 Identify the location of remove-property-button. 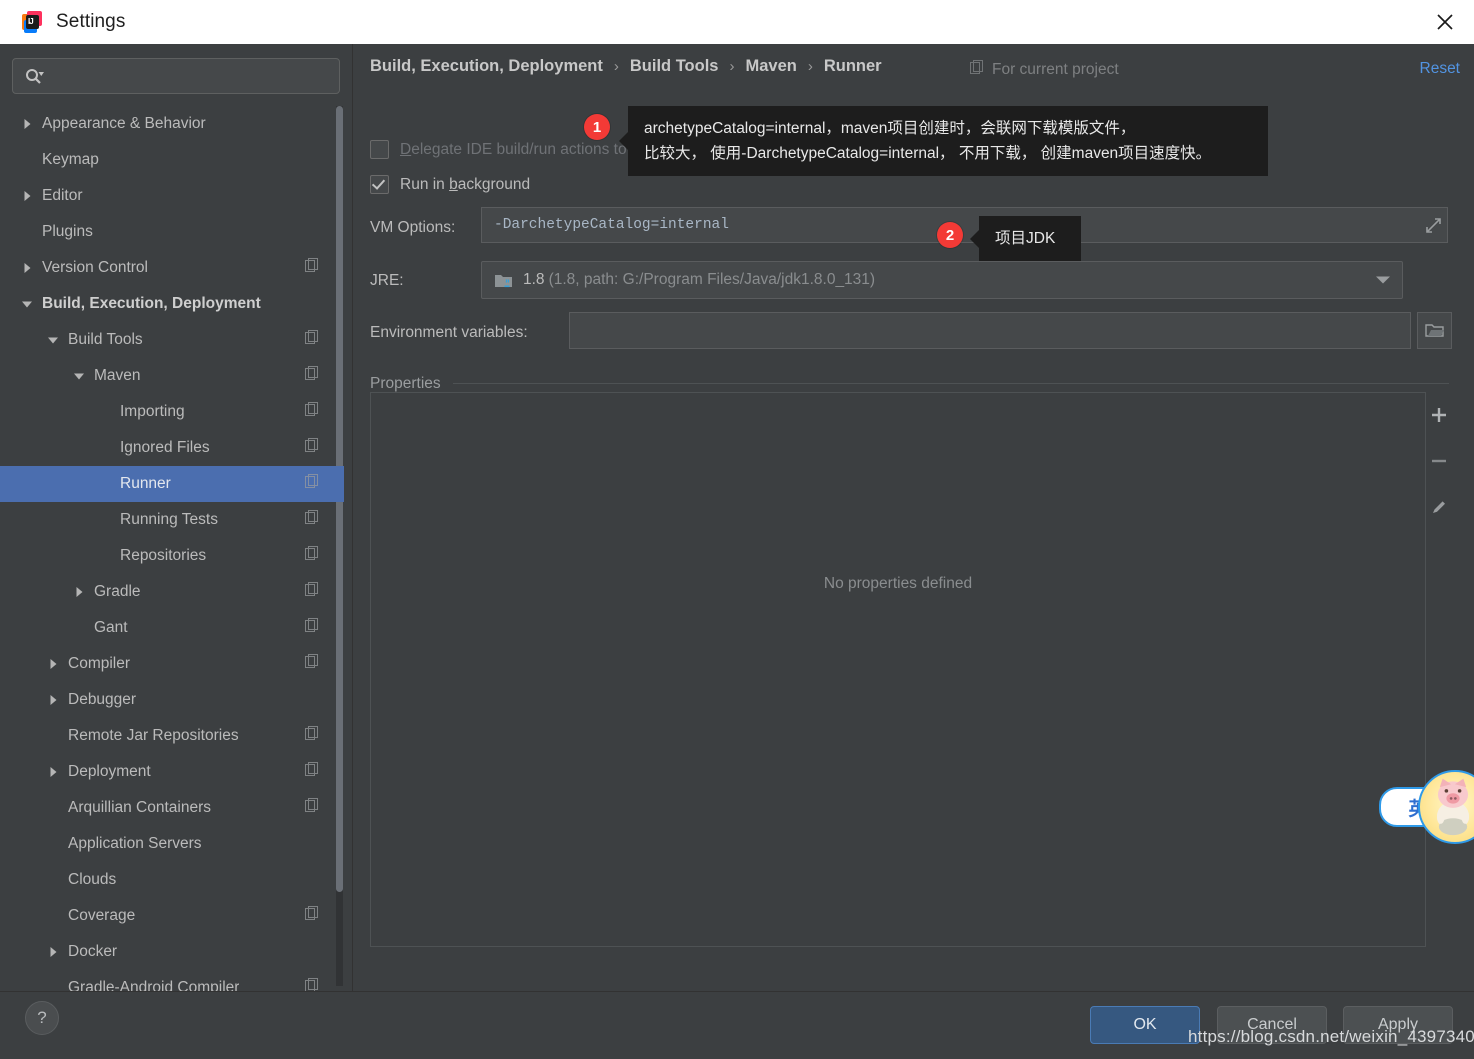
(1439, 461).